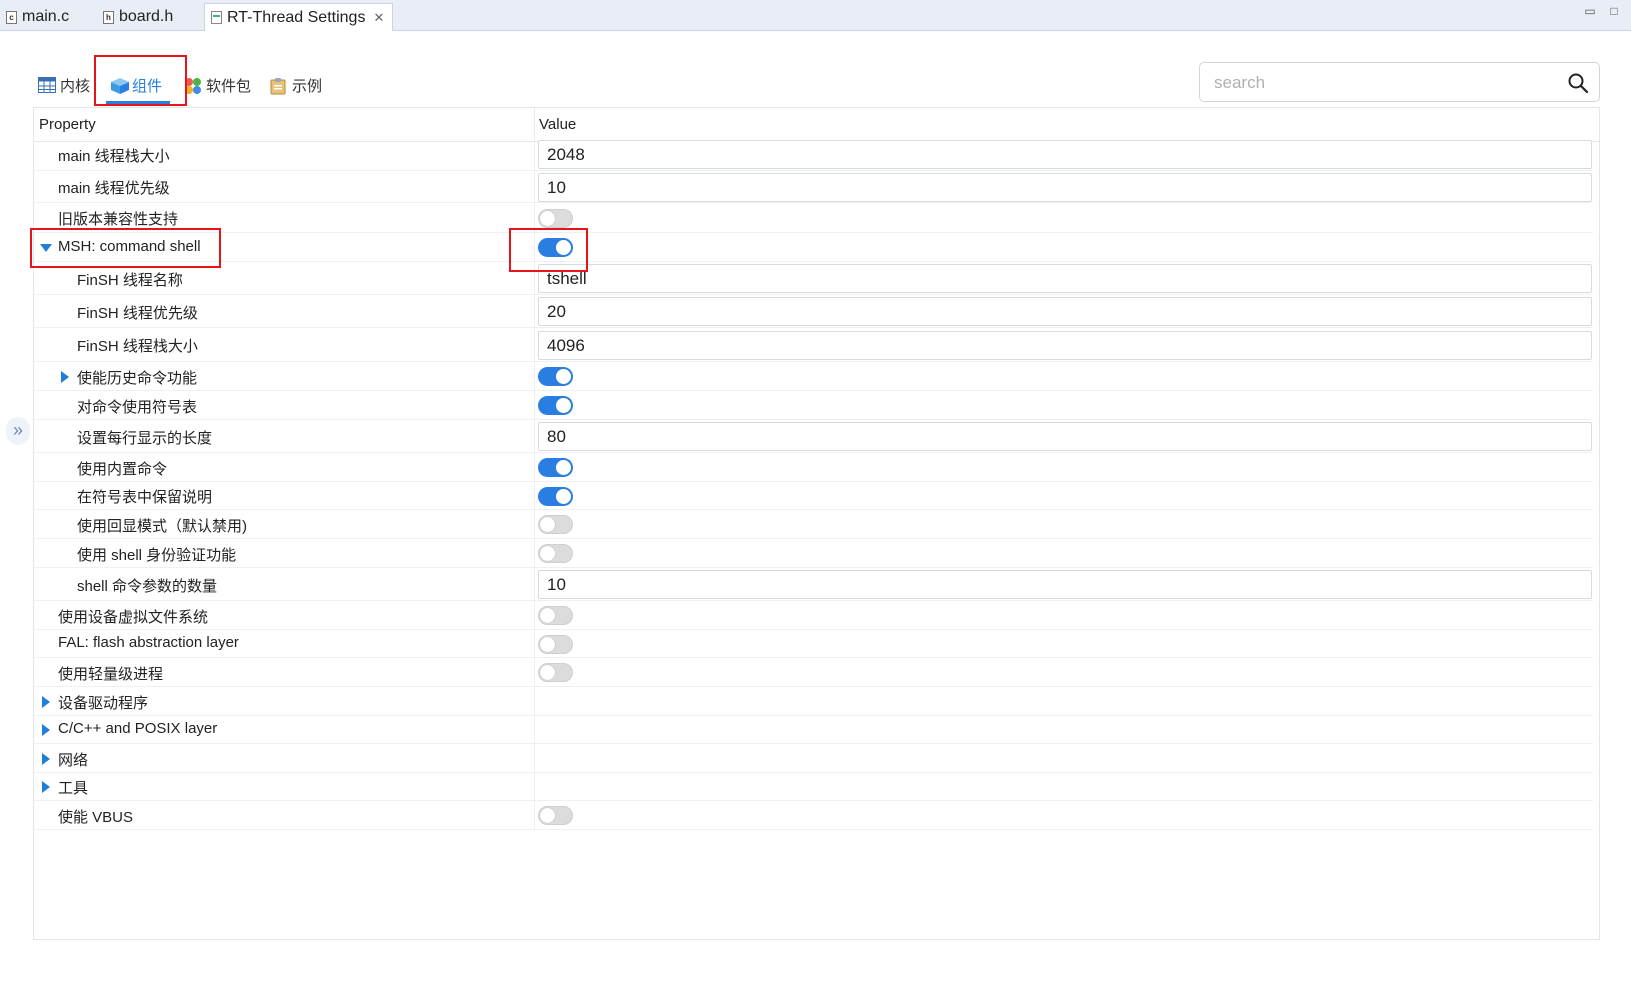 This screenshot has height=988, width=1631. I want to click on editor-tab-label: RT-Thread Settings, so click(296, 17).